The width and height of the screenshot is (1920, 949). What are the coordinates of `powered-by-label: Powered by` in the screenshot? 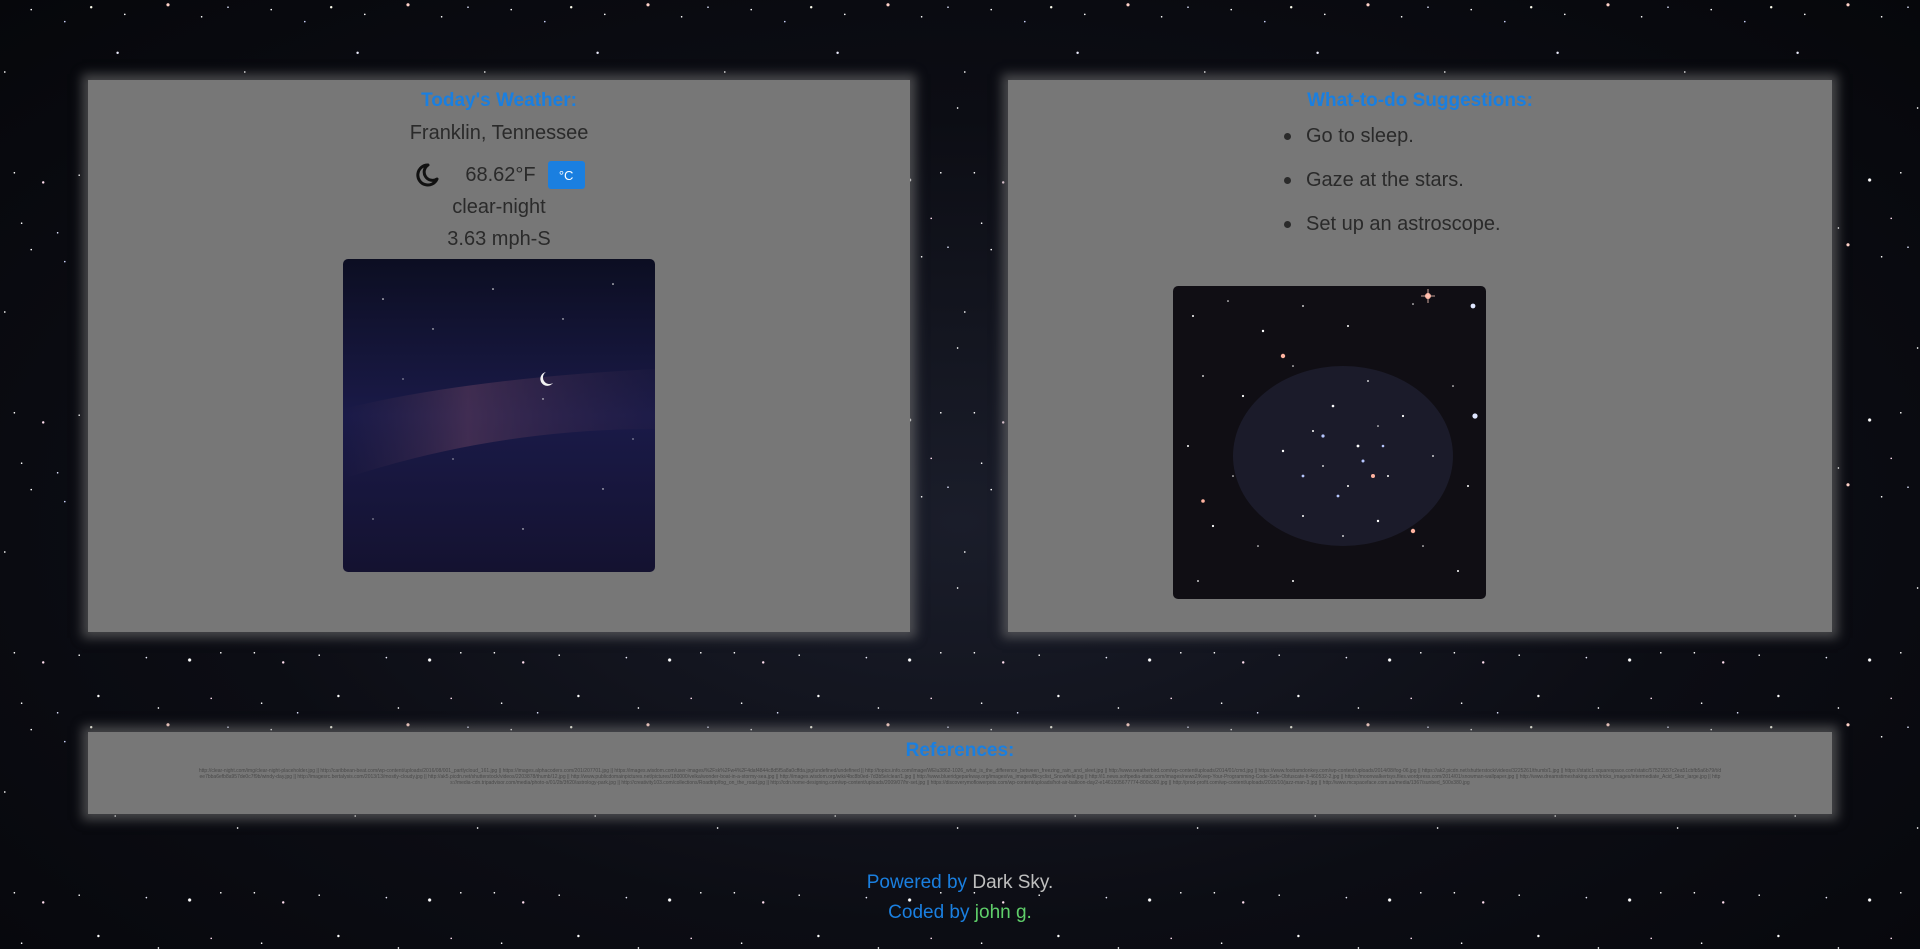 It's located at (917, 882).